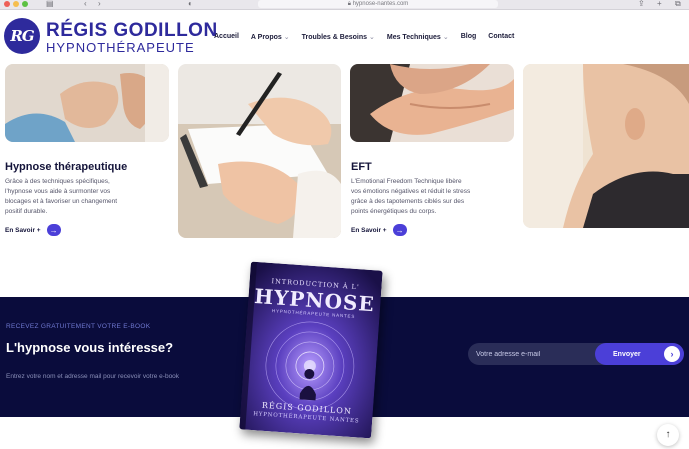 This screenshot has width=689, height=449. Describe the element at coordinates (50, 4) in the screenshot. I see `sidebar-icon: ▤` at that location.